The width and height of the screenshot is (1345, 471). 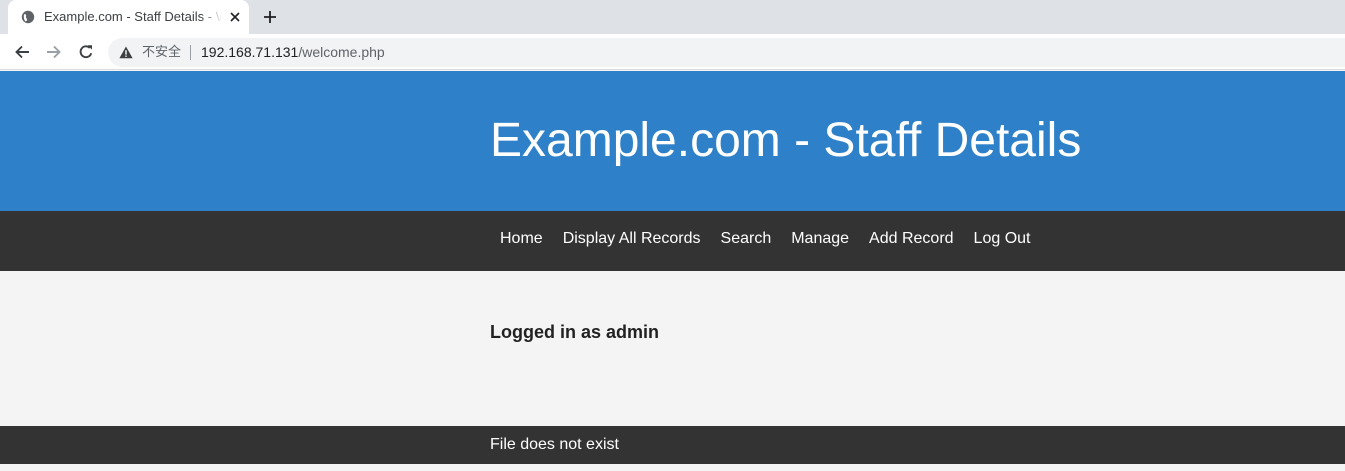 I want to click on nav-link-log-out: Log Out, so click(x=1002, y=239).